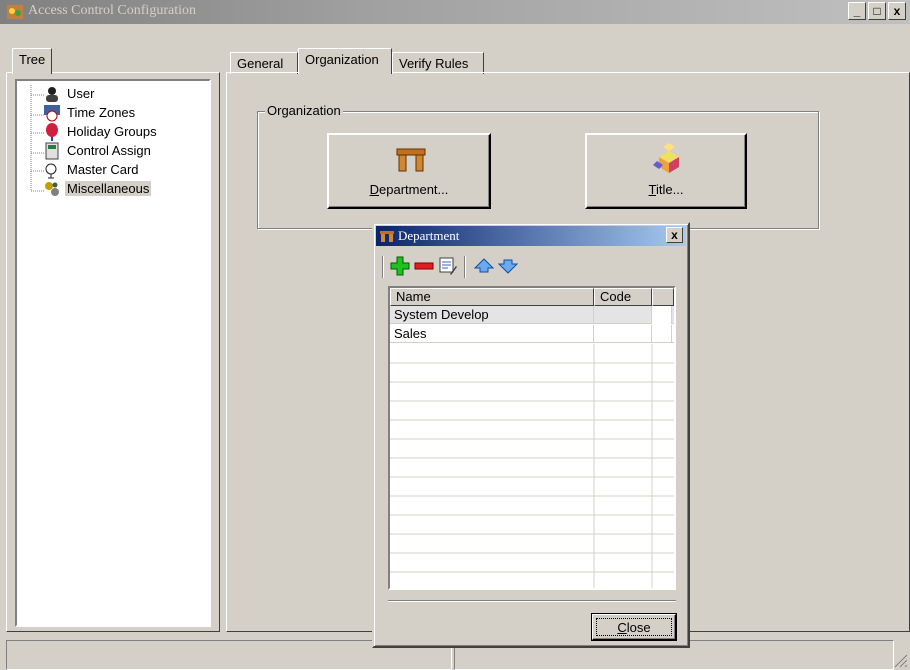 The width and height of the screenshot is (910, 670). Describe the element at coordinates (492, 297) in the screenshot. I see `column-header-name: Name` at that location.